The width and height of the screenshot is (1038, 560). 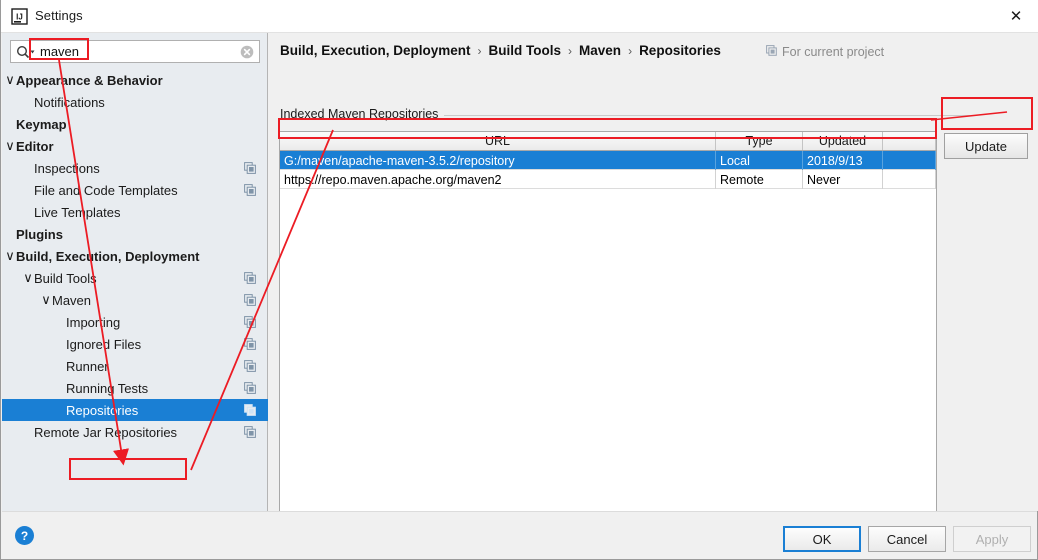 I want to click on table-header-type: Type, so click(x=759, y=141).